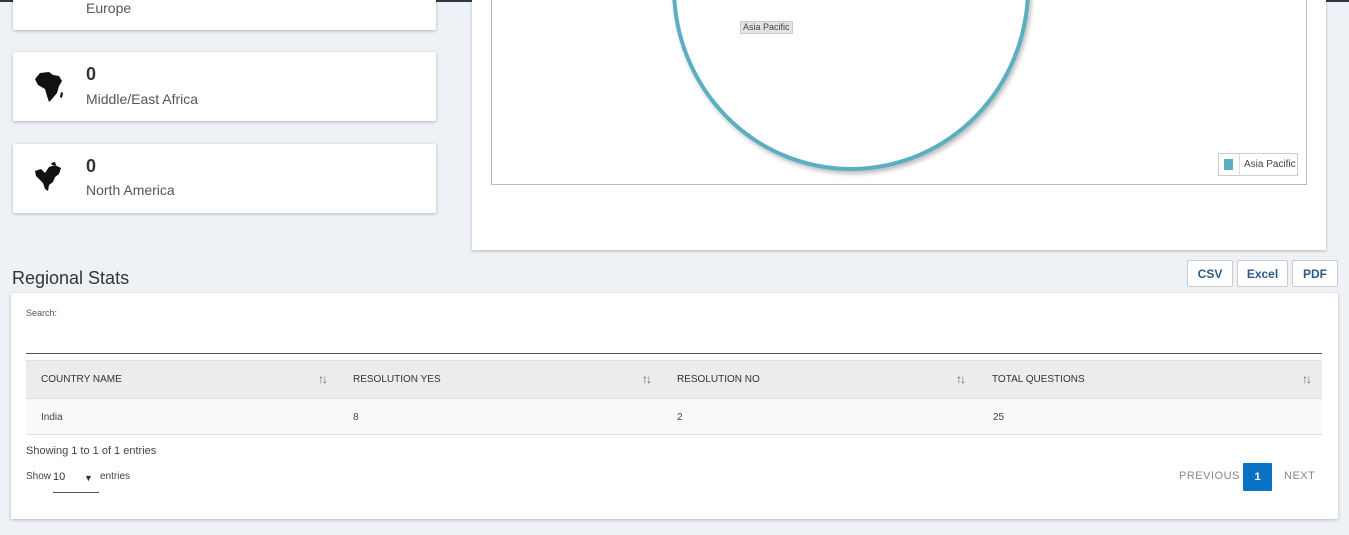 This screenshot has height=535, width=1349. What do you see at coordinates (1257, 477) in the screenshot?
I see `pagination-page-1: 1` at bounding box center [1257, 477].